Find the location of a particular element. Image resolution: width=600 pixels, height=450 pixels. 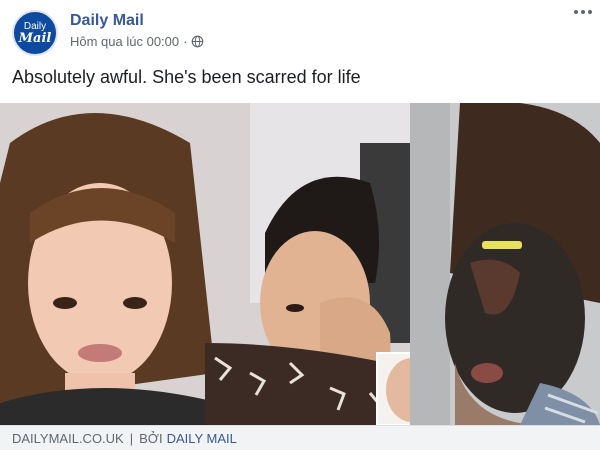

link-domain: DAILYMAIL.CO.UK is located at coordinates (68, 438).